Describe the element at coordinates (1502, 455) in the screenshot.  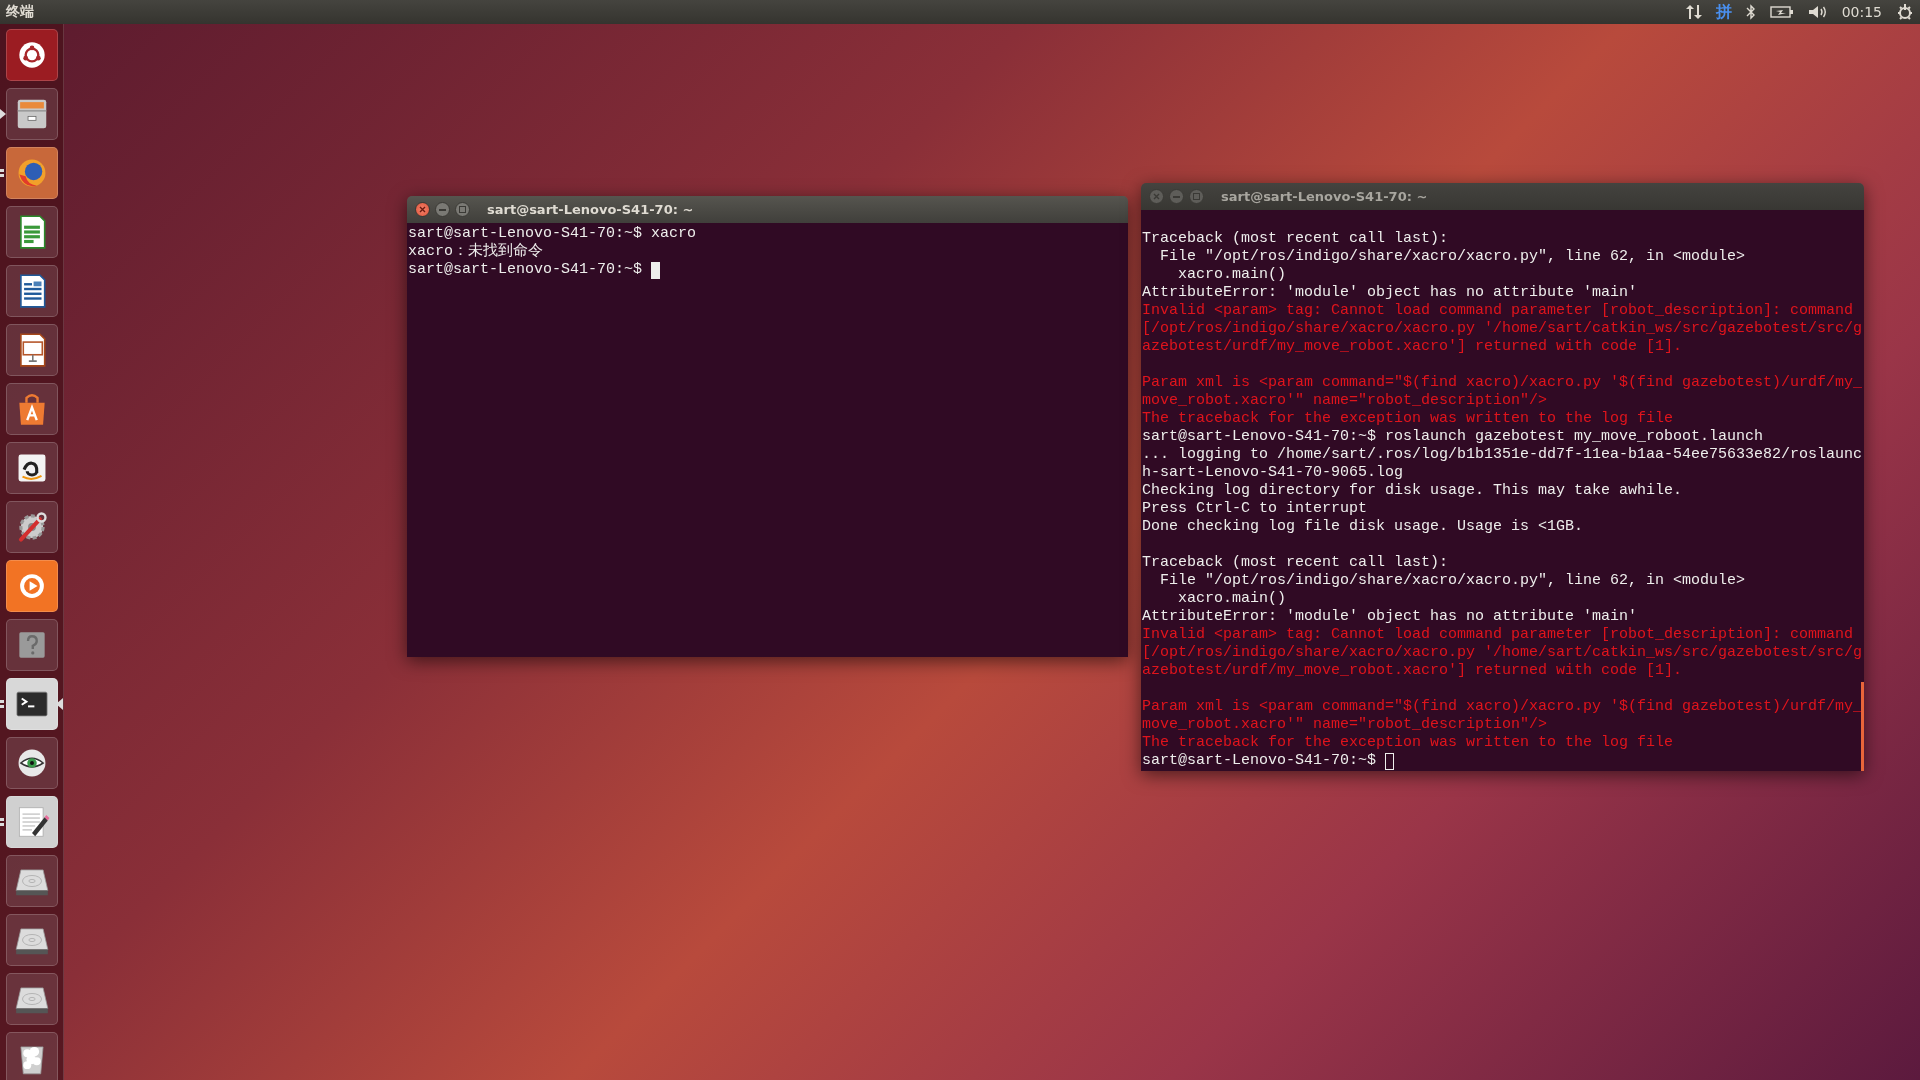
I see `terminal-line: ... logging to /home/sart/.ros/log/b1b1351e-dd7f-11ea-b1aa-54ee75633e82/roslaunc` at that location.